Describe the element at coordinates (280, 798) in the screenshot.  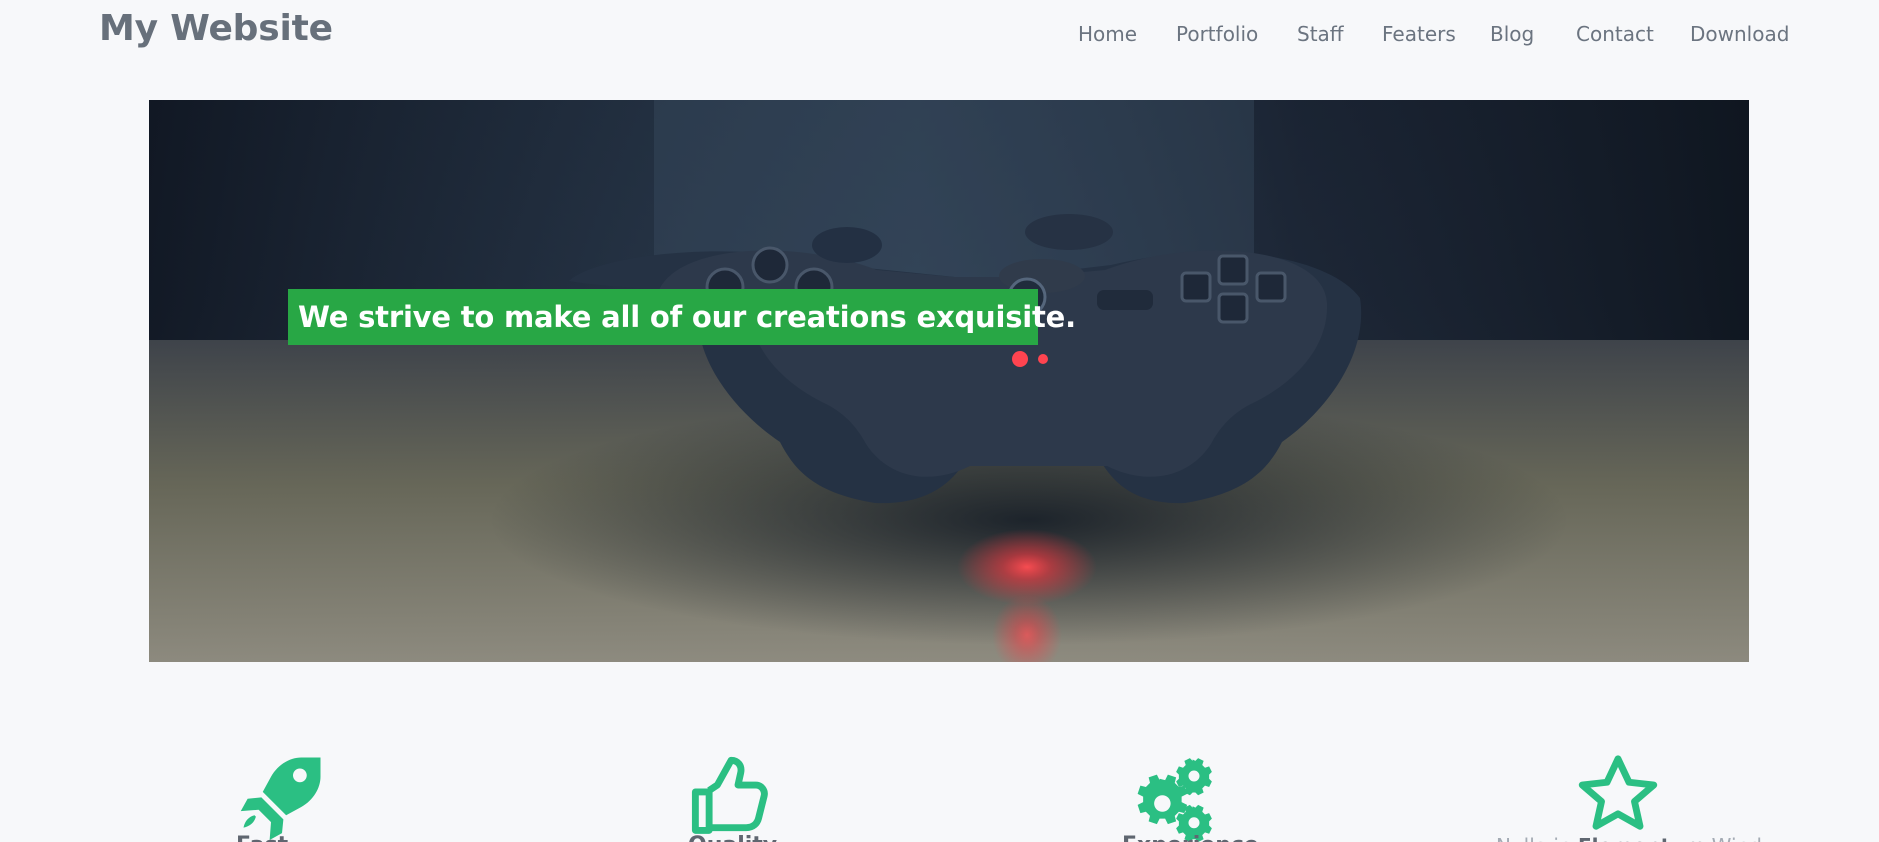
I see `rocket-icon` at that location.